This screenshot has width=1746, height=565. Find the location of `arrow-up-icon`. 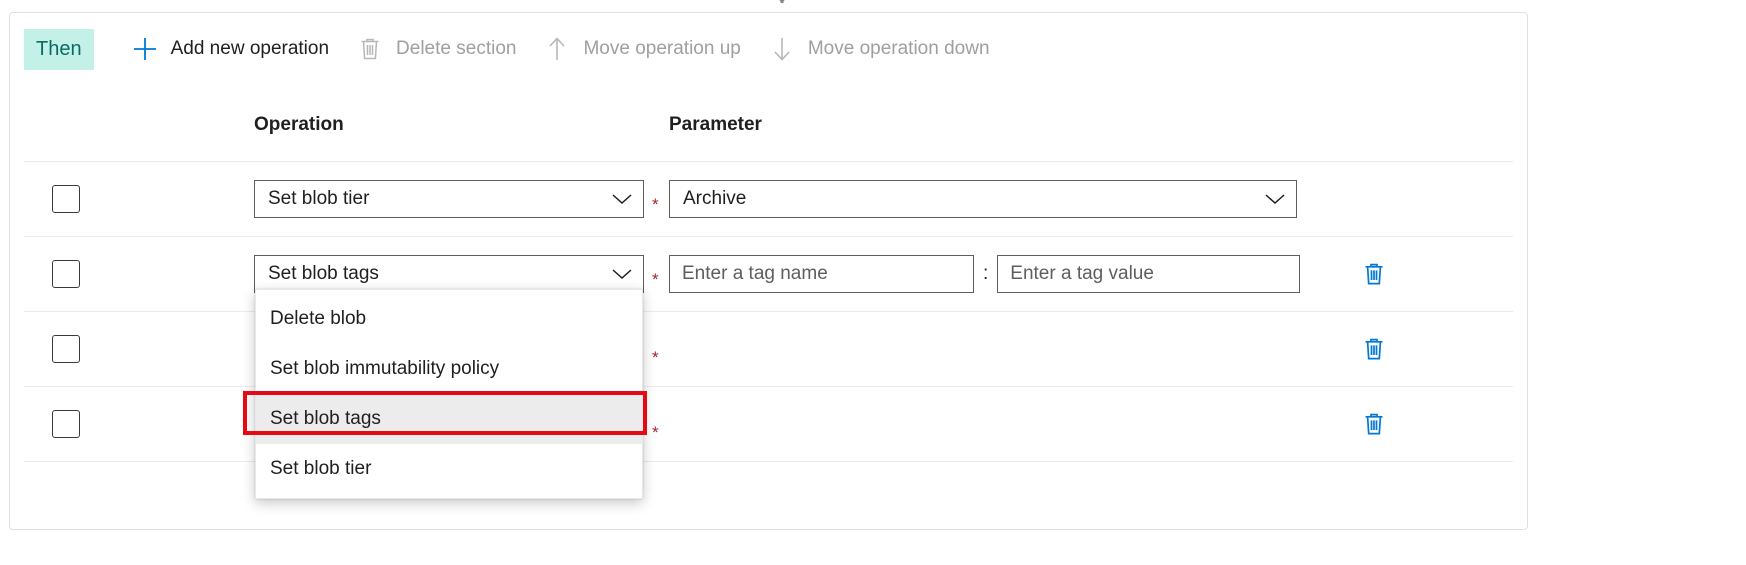

arrow-up-icon is located at coordinates (557, 49).